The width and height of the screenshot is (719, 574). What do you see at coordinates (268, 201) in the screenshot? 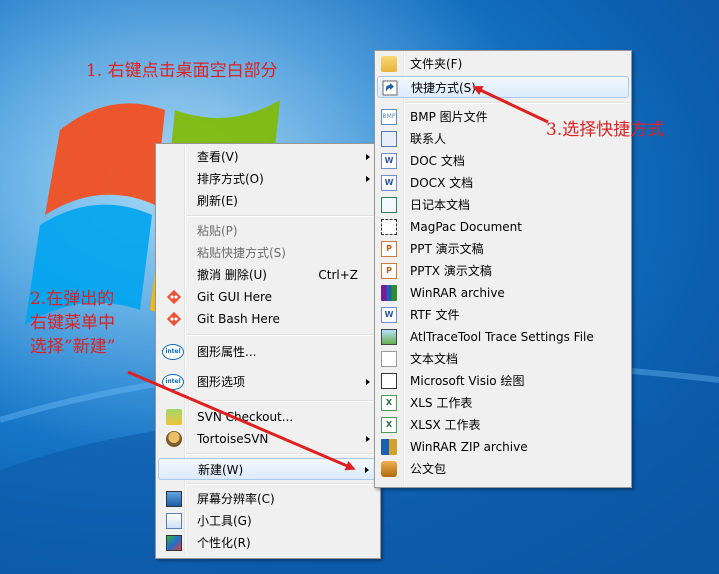
I see `menu-item-refresh: 刷新(E)` at bounding box center [268, 201].